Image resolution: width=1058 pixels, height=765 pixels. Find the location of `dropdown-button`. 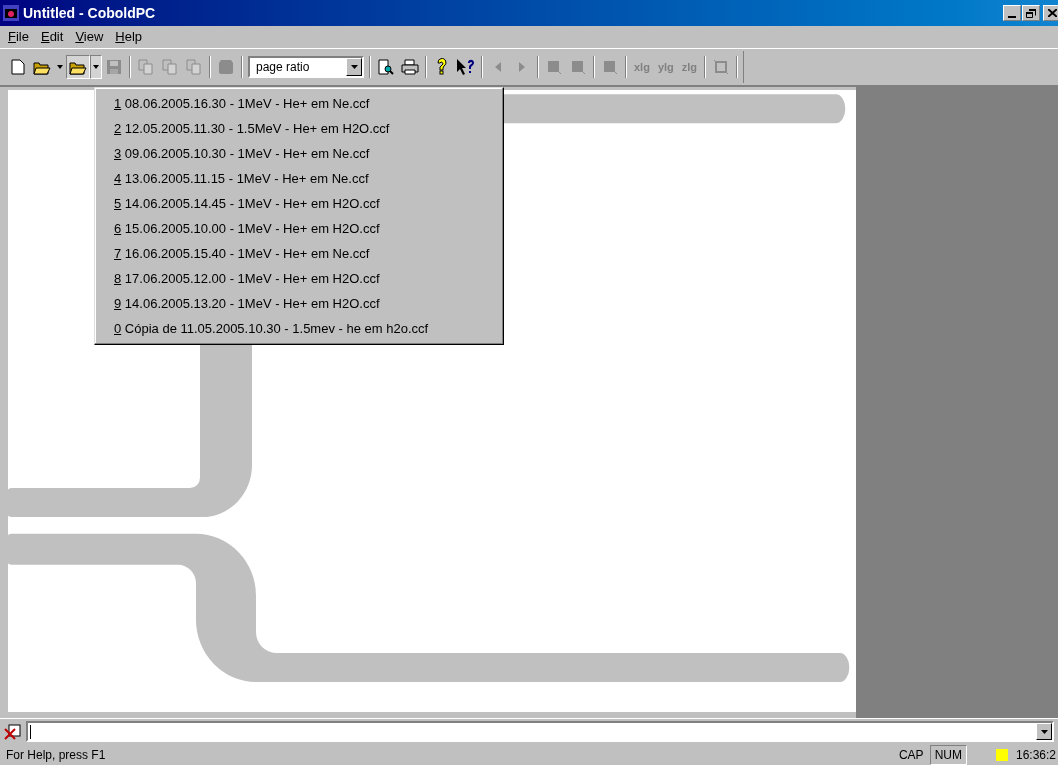

dropdown-button is located at coordinates (96, 67).